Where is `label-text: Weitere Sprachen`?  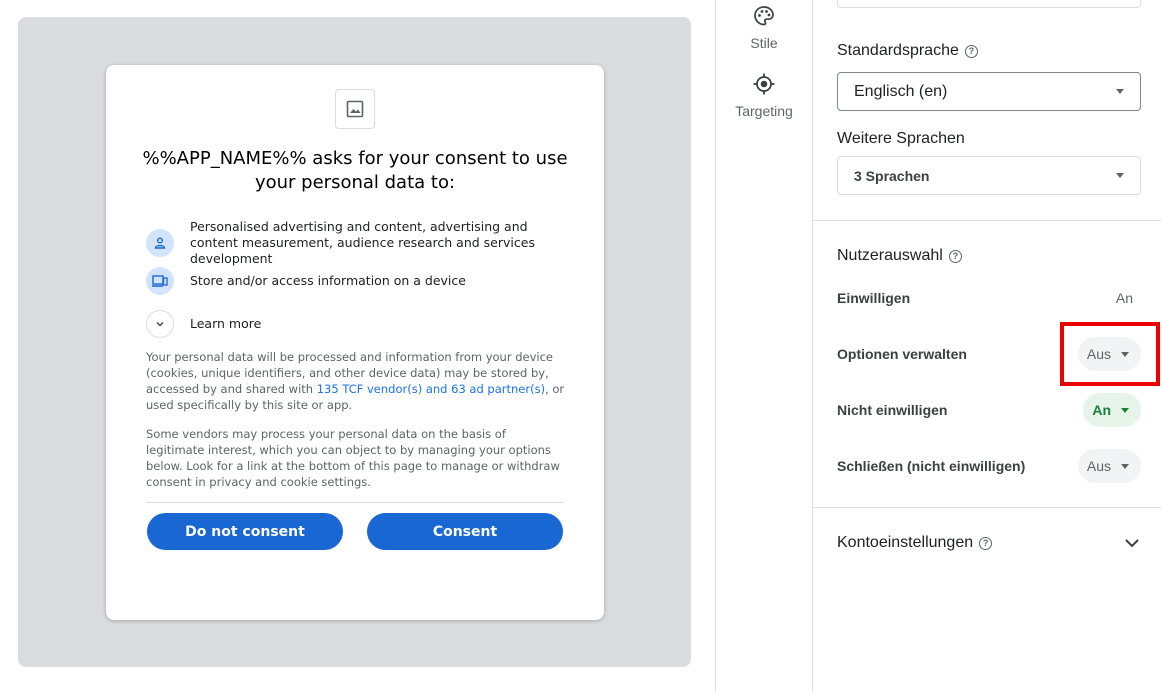 label-text: Weitere Sprachen is located at coordinates (901, 138).